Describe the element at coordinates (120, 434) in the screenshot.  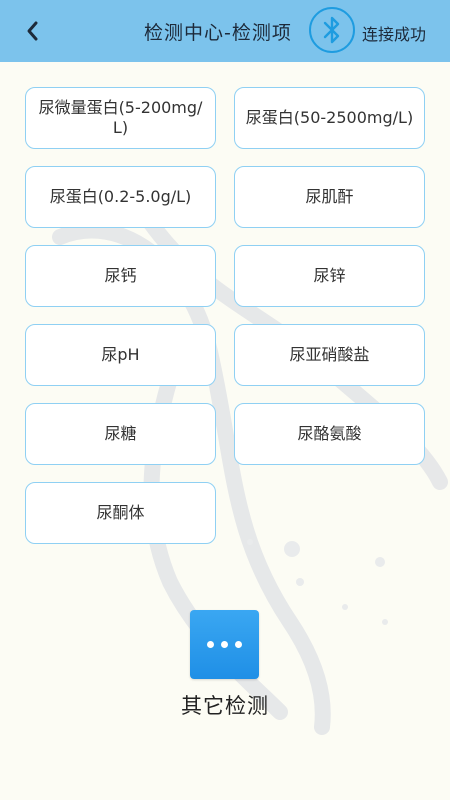
I see `item-urine-glucose: 尿糖` at that location.